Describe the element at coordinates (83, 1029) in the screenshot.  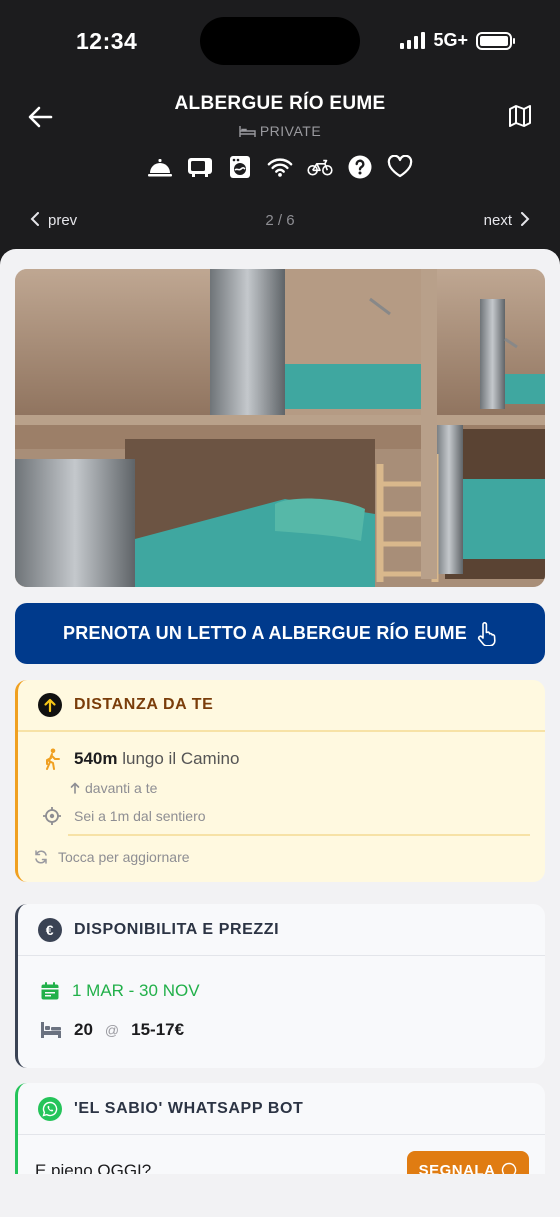
I see `bed-count: 20` at that location.